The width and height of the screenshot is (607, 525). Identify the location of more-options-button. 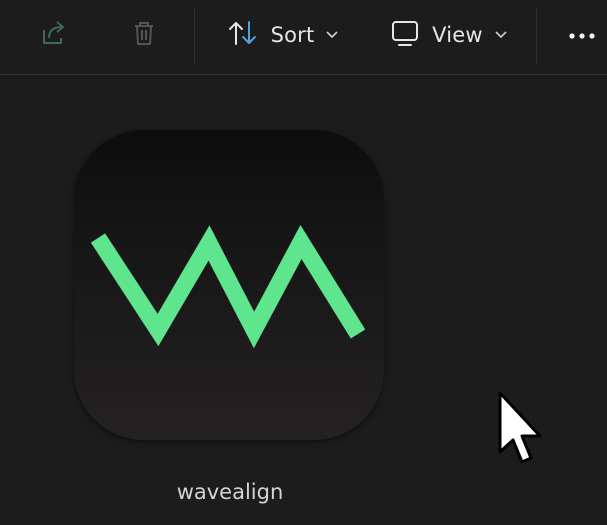
(581, 35).